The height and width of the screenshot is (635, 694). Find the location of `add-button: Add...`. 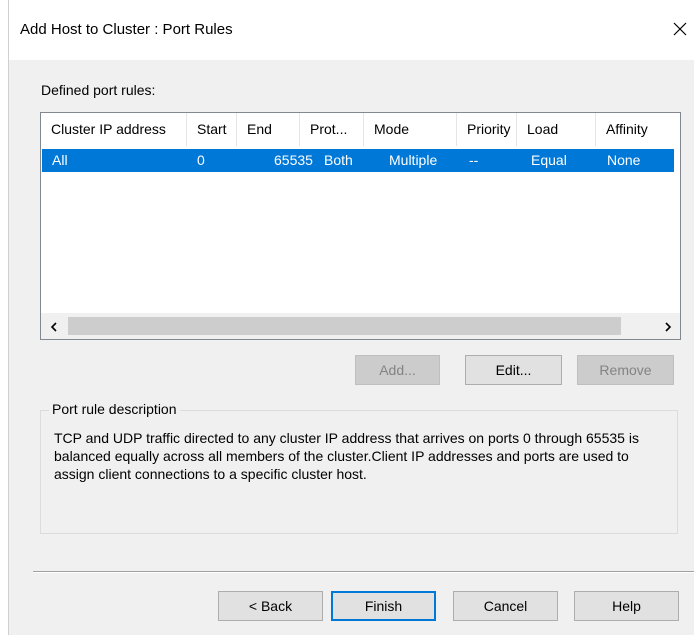

add-button: Add... is located at coordinates (397, 370).